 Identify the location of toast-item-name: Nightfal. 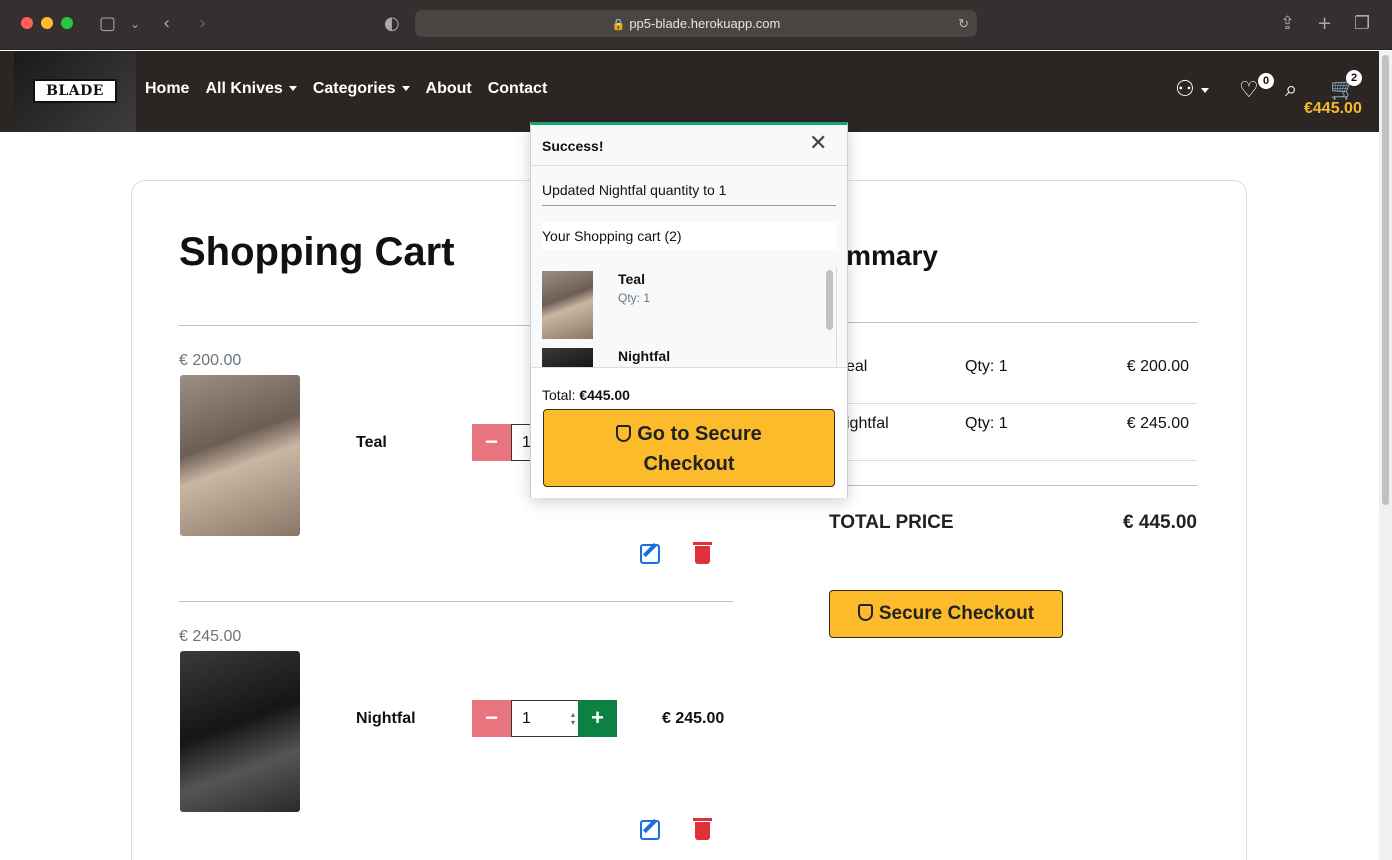
(644, 356).